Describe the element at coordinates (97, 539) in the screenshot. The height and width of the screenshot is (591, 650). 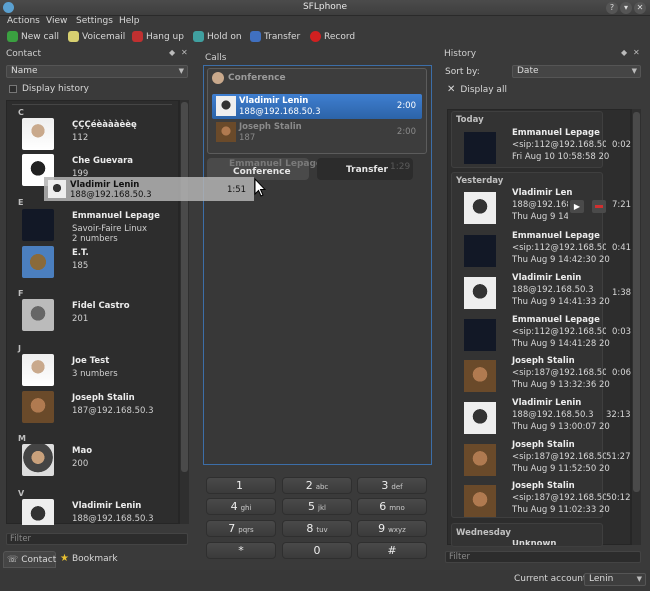
I see `contact-filter-input: Filter` at that location.